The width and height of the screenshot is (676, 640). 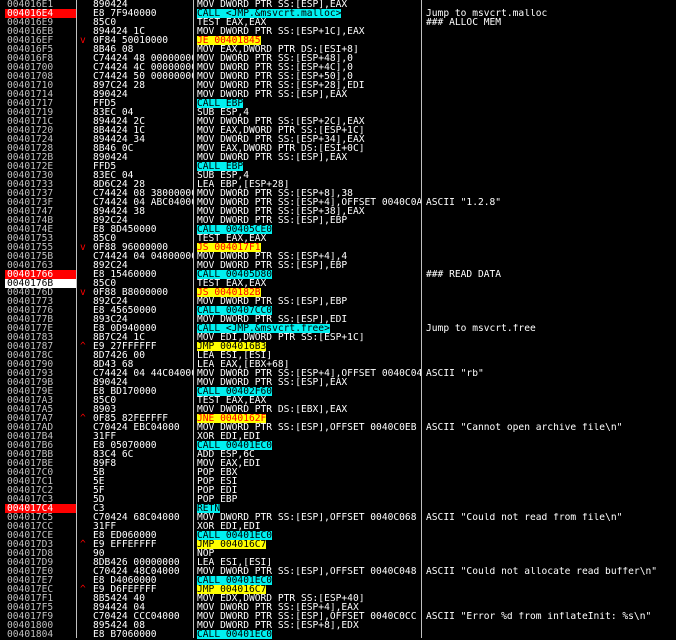 What do you see at coordinates (338, 40) in the screenshot?
I see `table-row: 004016EF v 0F84 50010000 JE 00401845` at bounding box center [338, 40].